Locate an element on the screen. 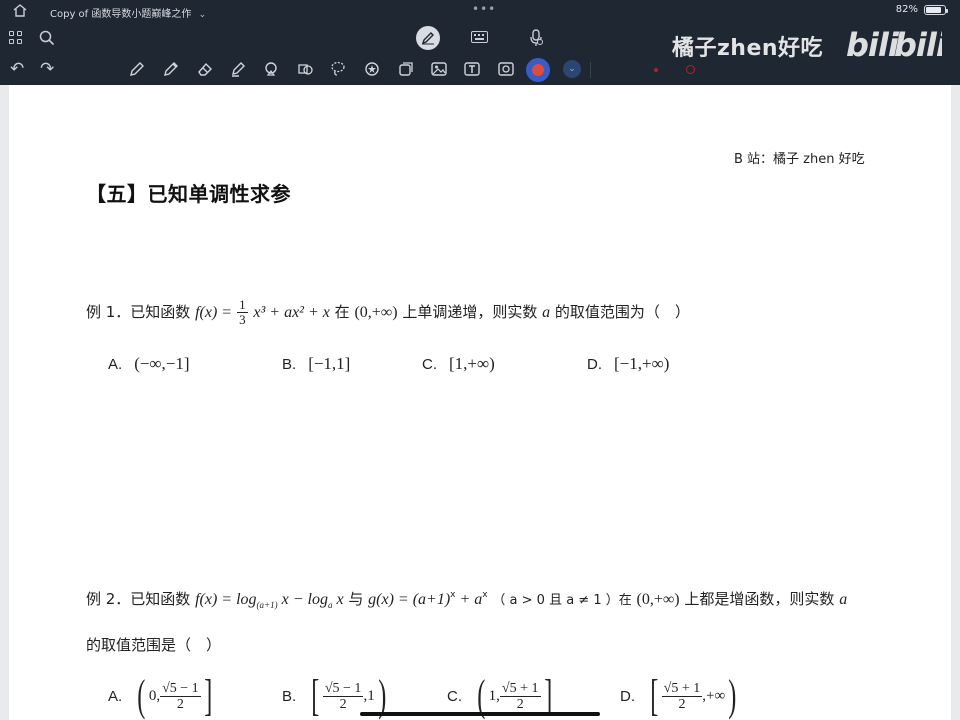 The height and width of the screenshot is (720, 960). q2-option-d: D. [ √5 + 12 ,+∞ ) is located at coordinates (680, 696).